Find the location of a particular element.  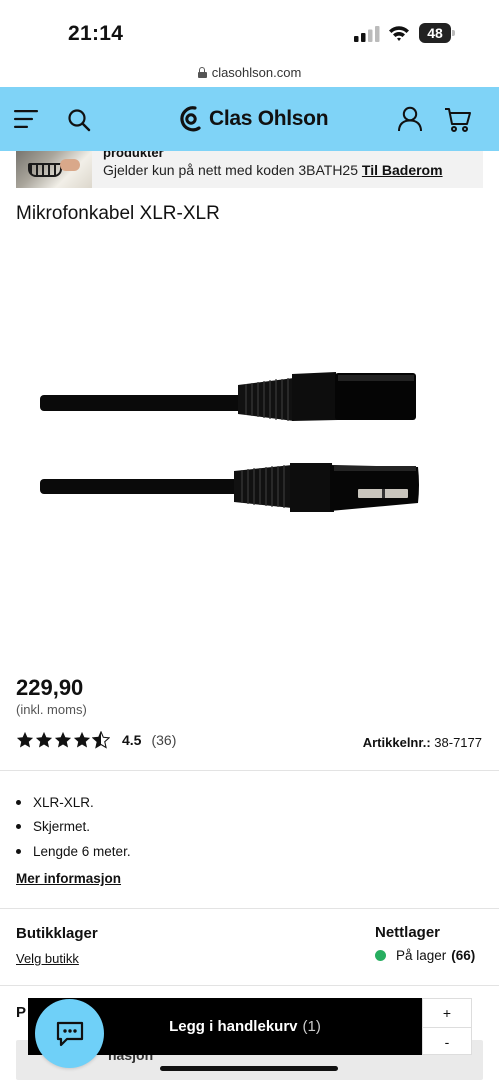

url-text: clasohlson.com is located at coordinates (256, 72).